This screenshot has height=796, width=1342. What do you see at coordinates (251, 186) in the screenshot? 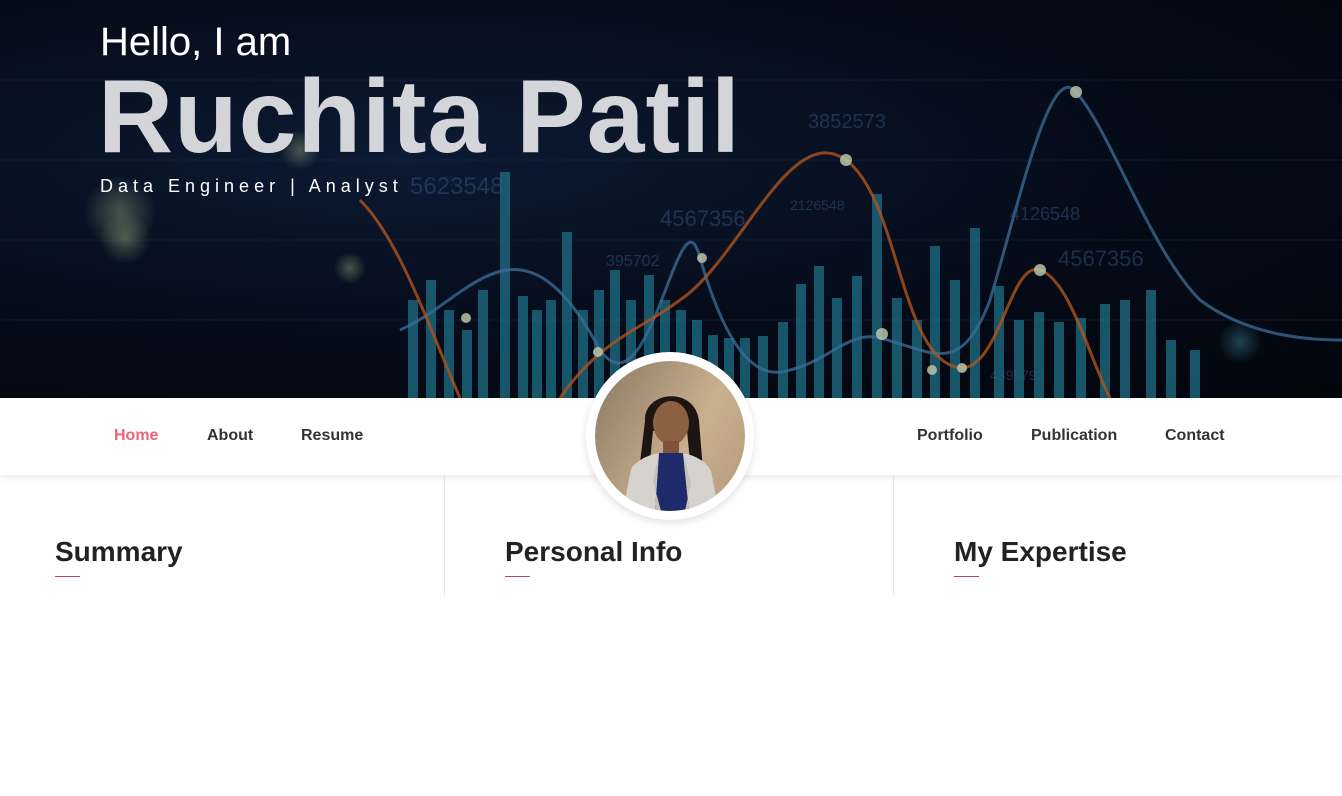
I see `hero-role: Data Engineer | Analyst` at bounding box center [251, 186].